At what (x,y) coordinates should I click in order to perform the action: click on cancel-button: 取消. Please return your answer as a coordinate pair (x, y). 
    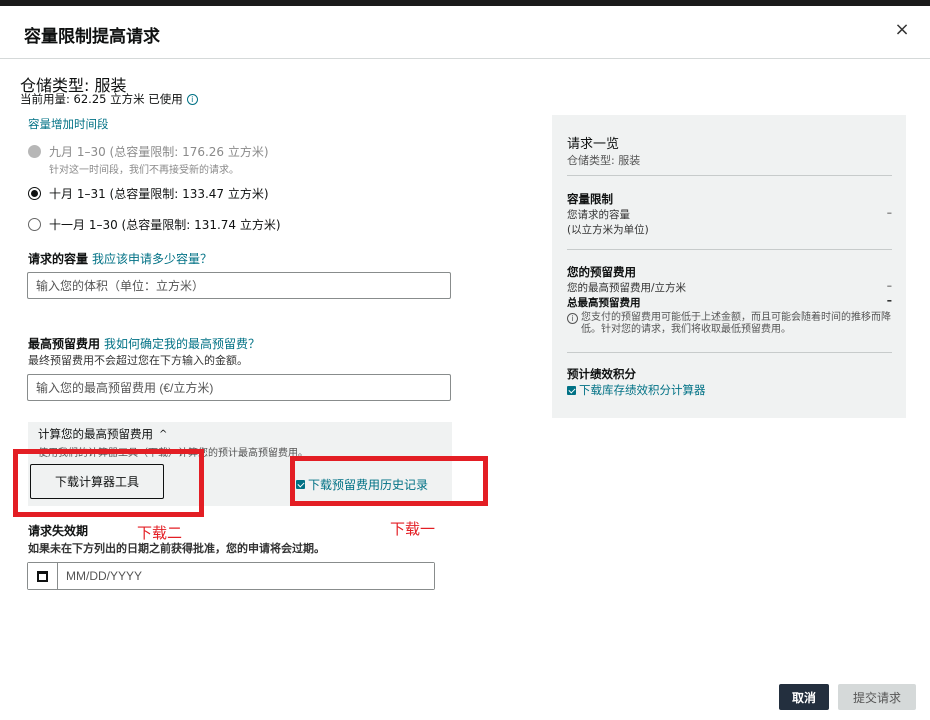
    Looking at the image, I should click on (804, 697).